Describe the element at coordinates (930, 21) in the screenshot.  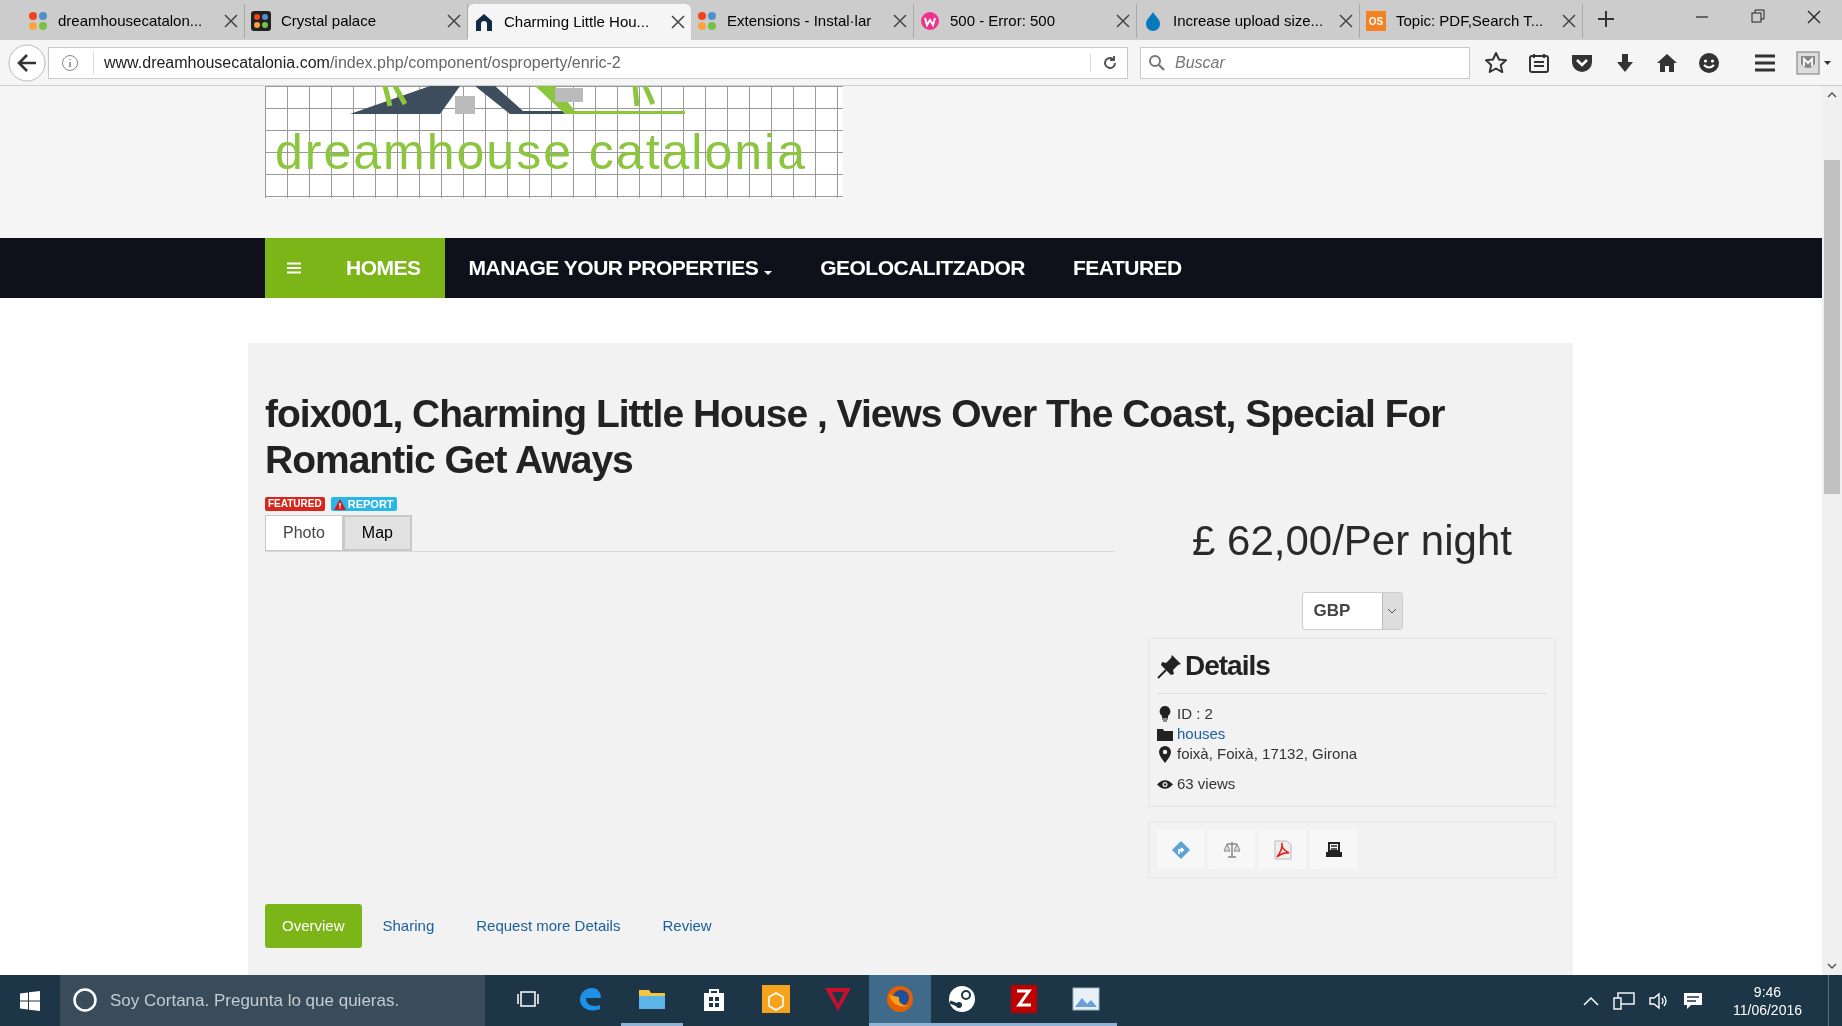
I see `w-logo-icon` at that location.